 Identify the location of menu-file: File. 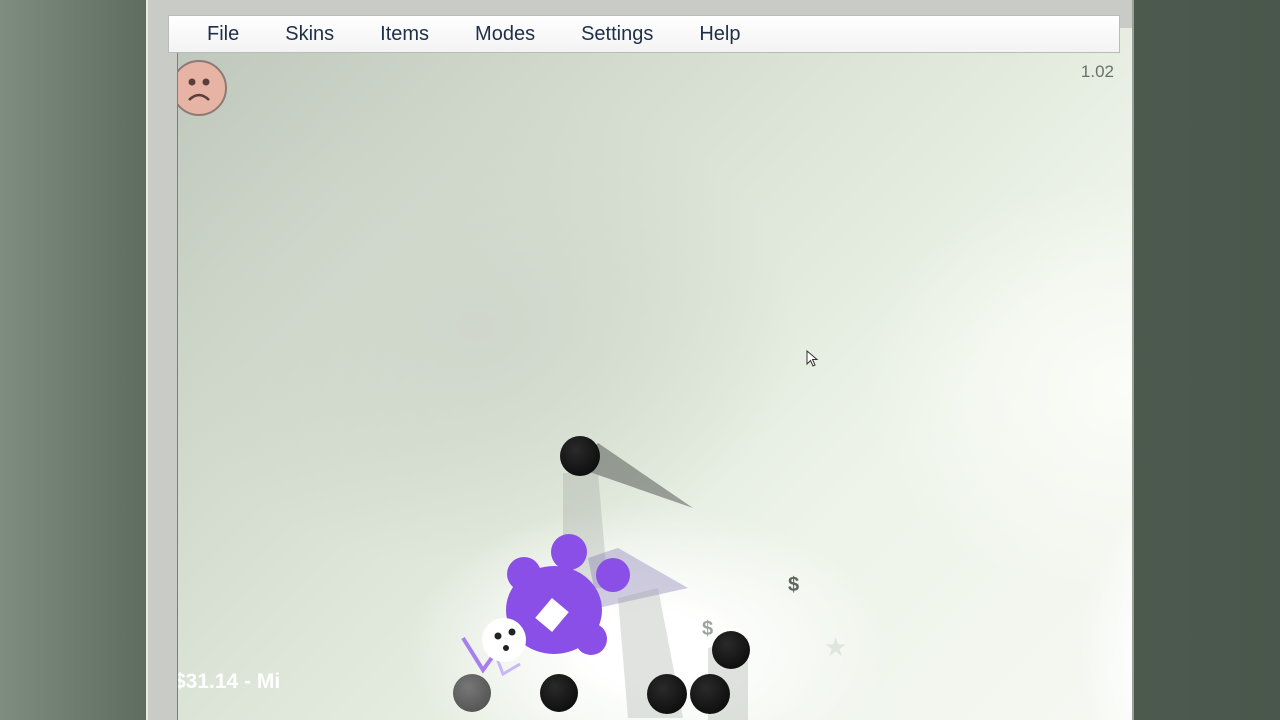
(223, 34).